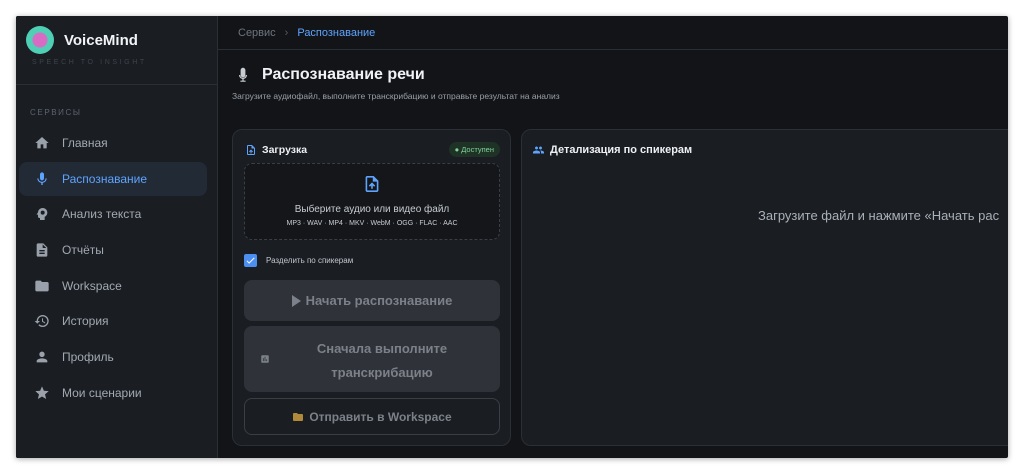 This screenshot has height=474, width=1024. What do you see at coordinates (42, 179) in the screenshot?
I see `mic-icon` at bounding box center [42, 179].